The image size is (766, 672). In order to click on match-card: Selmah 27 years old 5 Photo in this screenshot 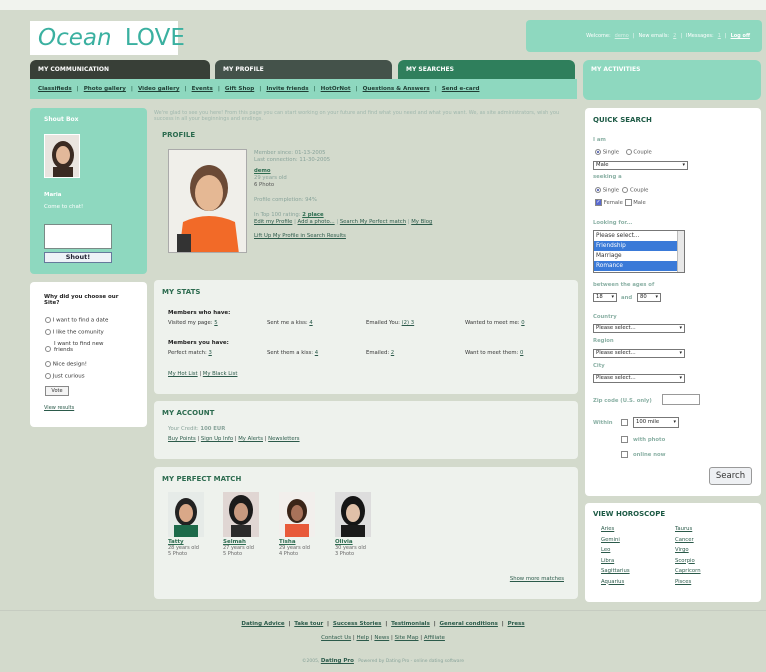, I will do `click(241, 524)`.